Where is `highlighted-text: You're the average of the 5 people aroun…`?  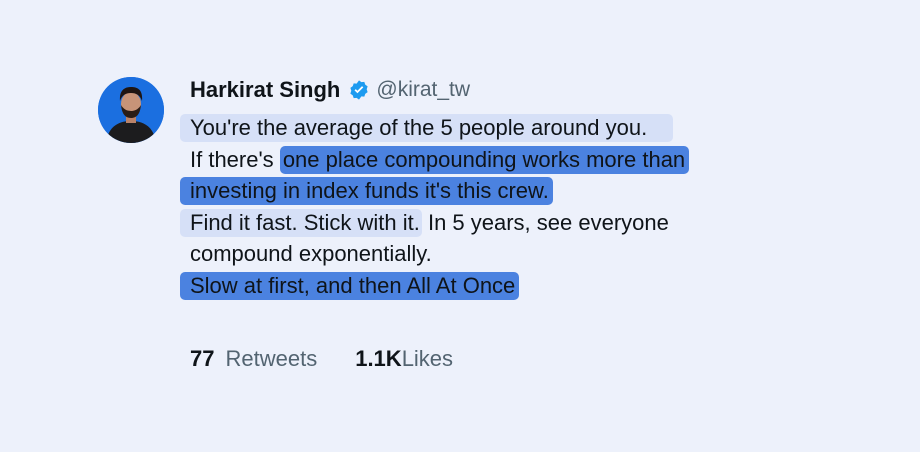 highlighted-text: You're the average of the 5 people aroun… is located at coordinates (427, 128).